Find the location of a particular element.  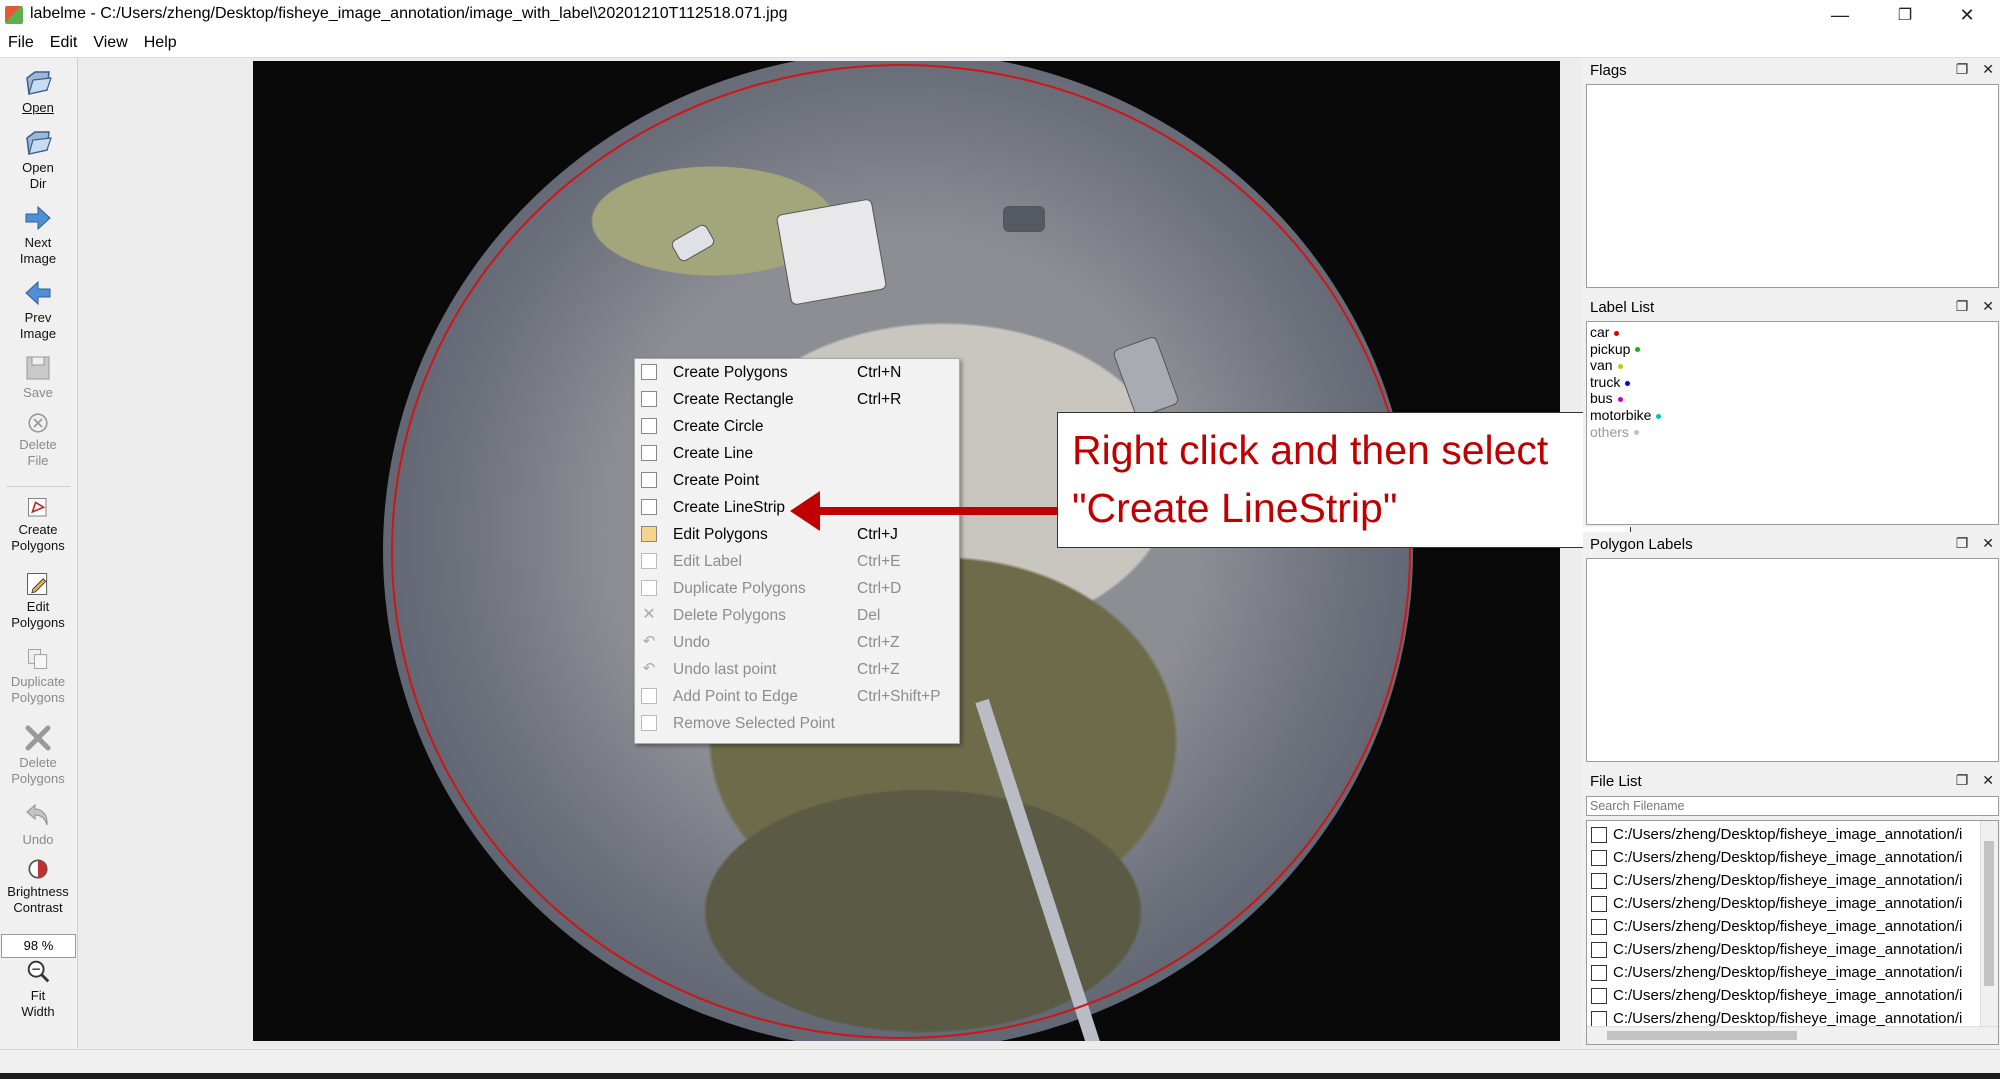

edit-polygons-button: Edit Polygons is located at coordinates (38, 601).